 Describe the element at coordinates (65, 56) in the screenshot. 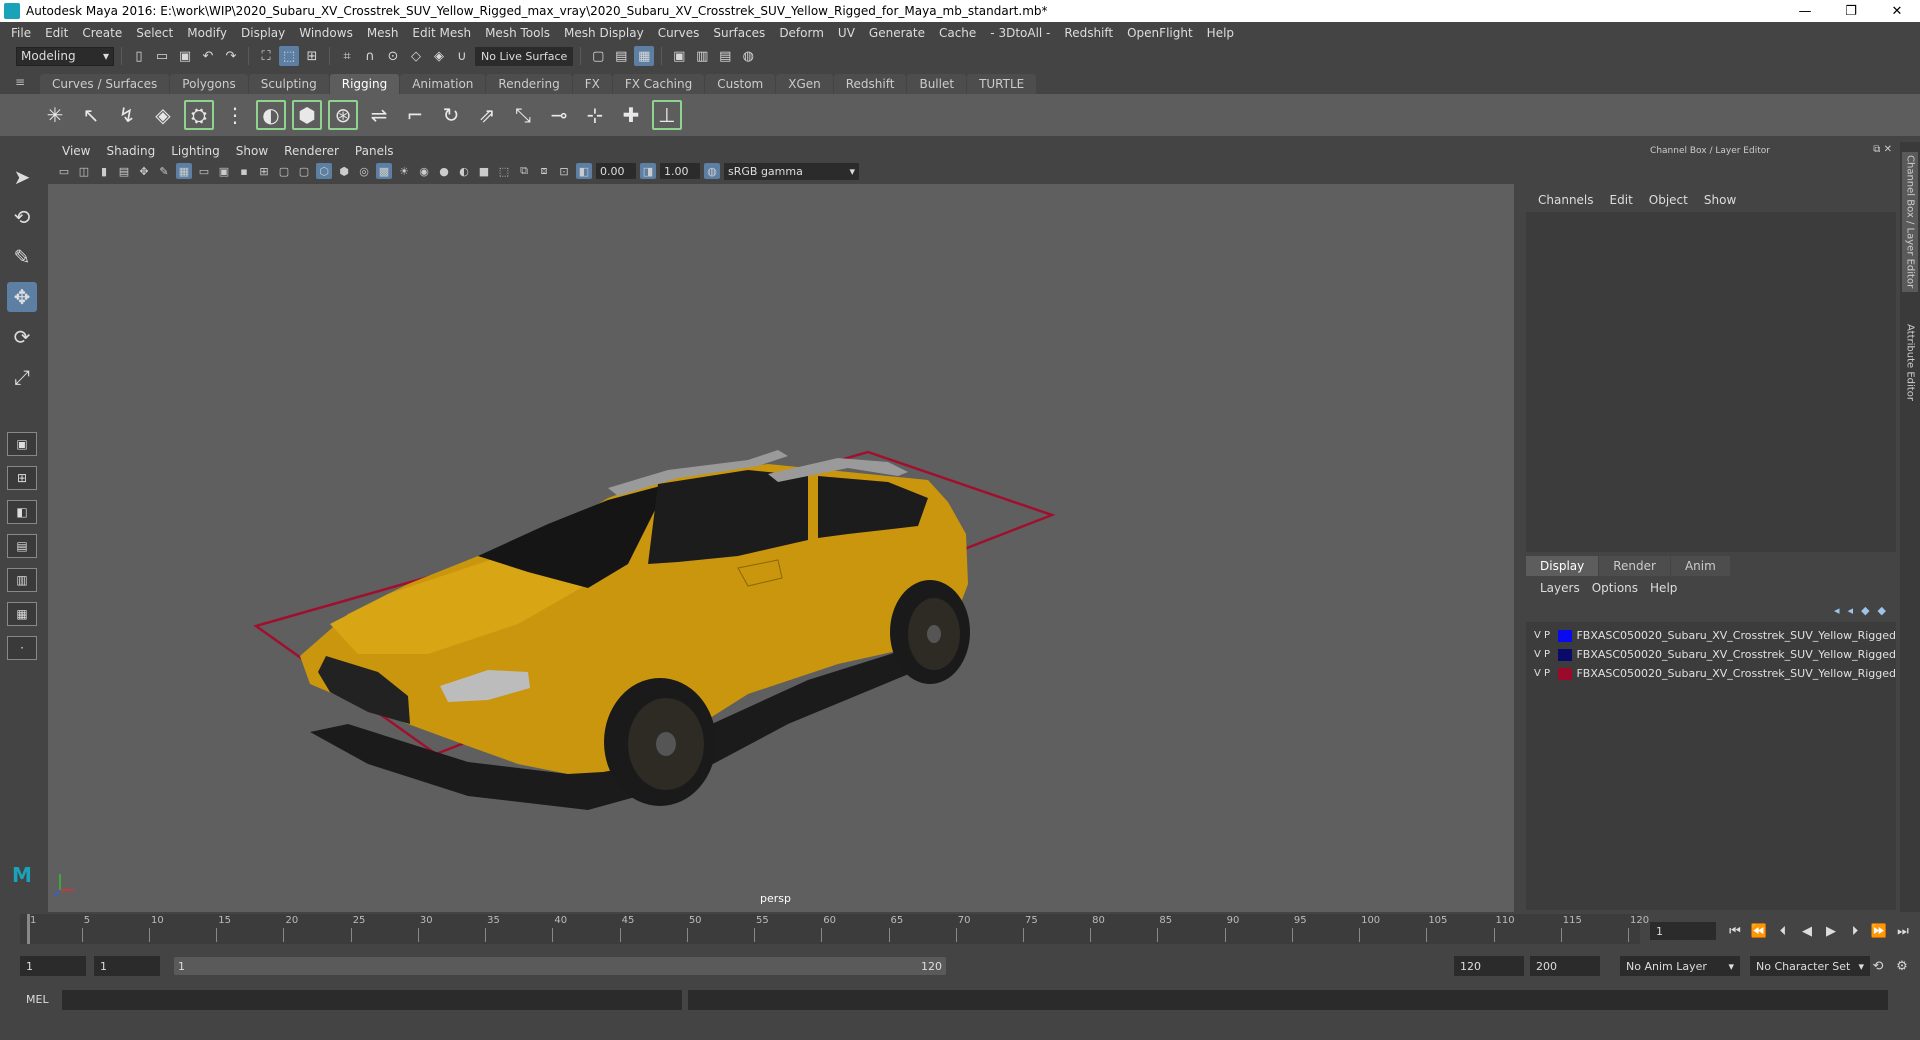

I see `menu-set-dropdown: Modeling ▾` at that location.